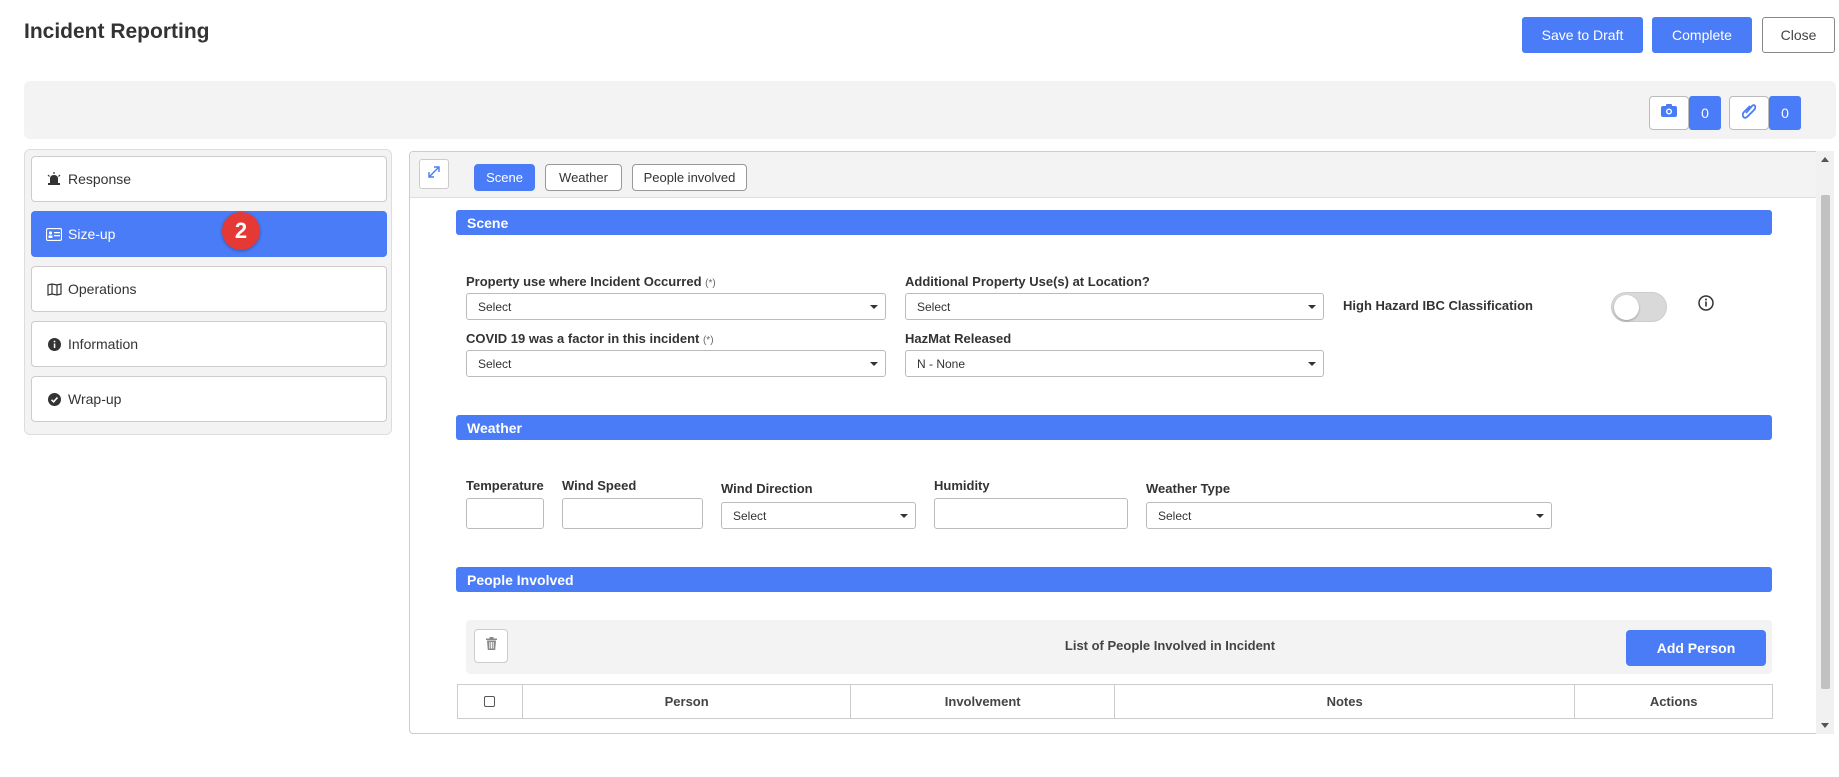 This screenshot has height=777, width=1839. What do you see at coordinates (1175, 515) in the screenshot?
I see `weather-type-value: Select` at bounding box center [1175, 515].